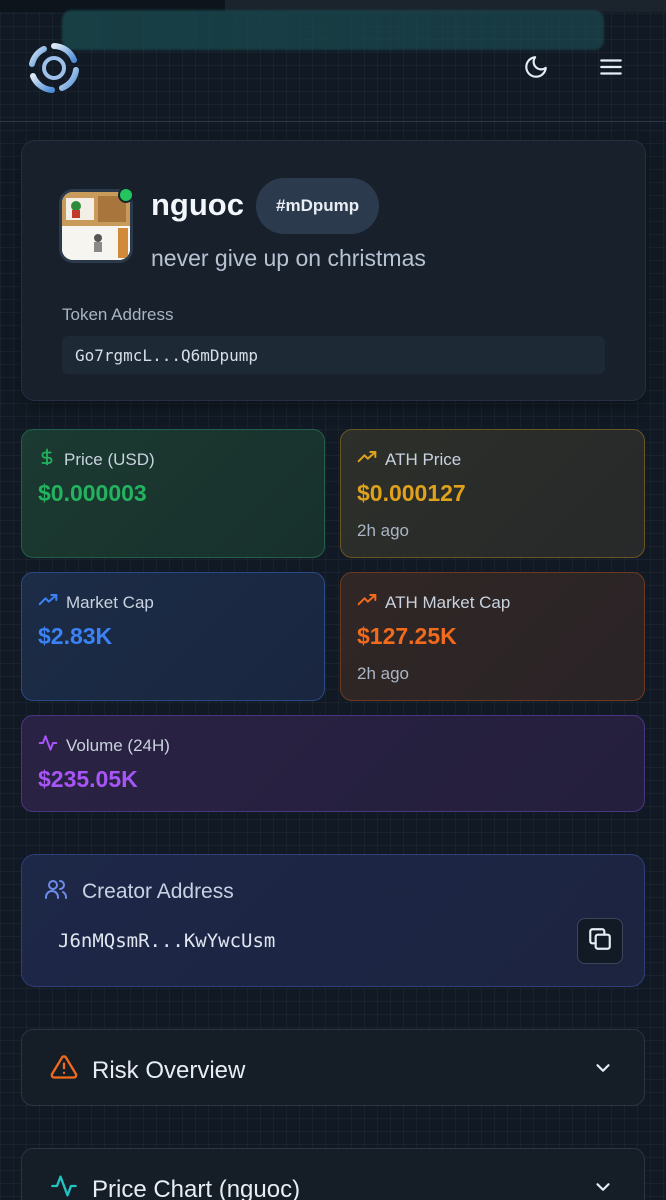  Describe the element at coordinates (64, 1070) in the screenshot. I see `warning-icon` at that location.